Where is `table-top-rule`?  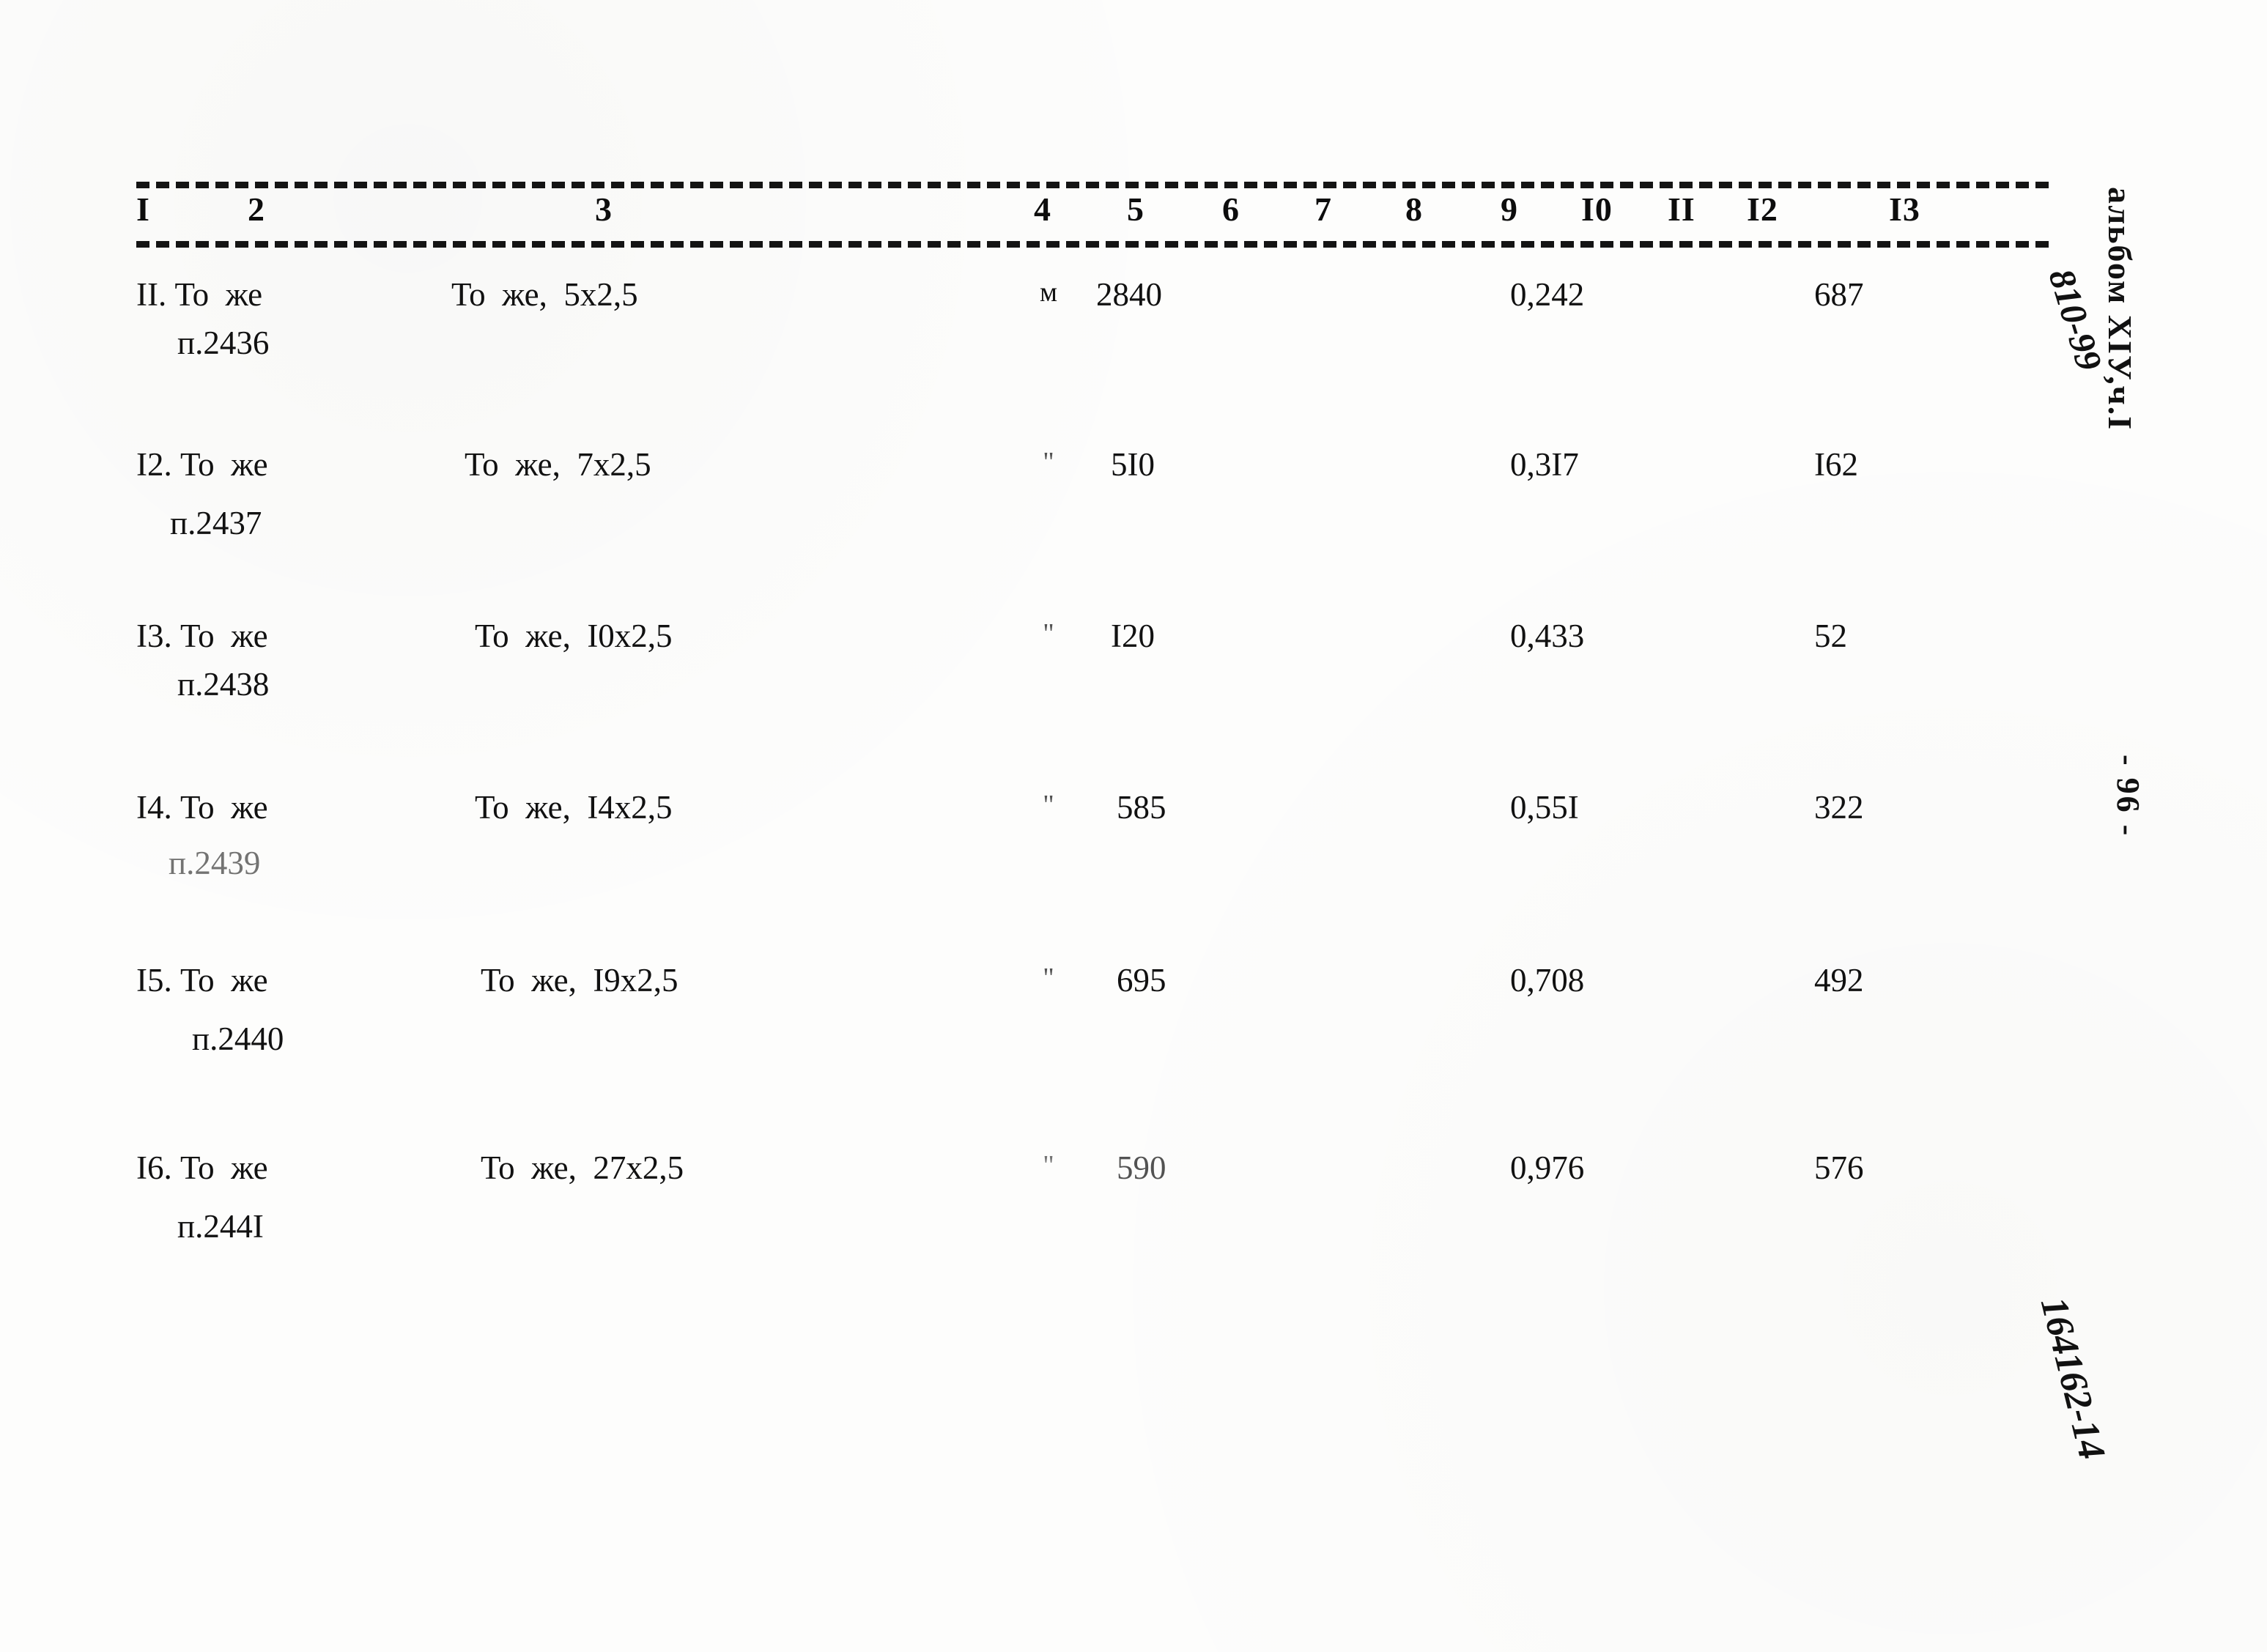
table-top-rule is located at coordinates (1092, 185).